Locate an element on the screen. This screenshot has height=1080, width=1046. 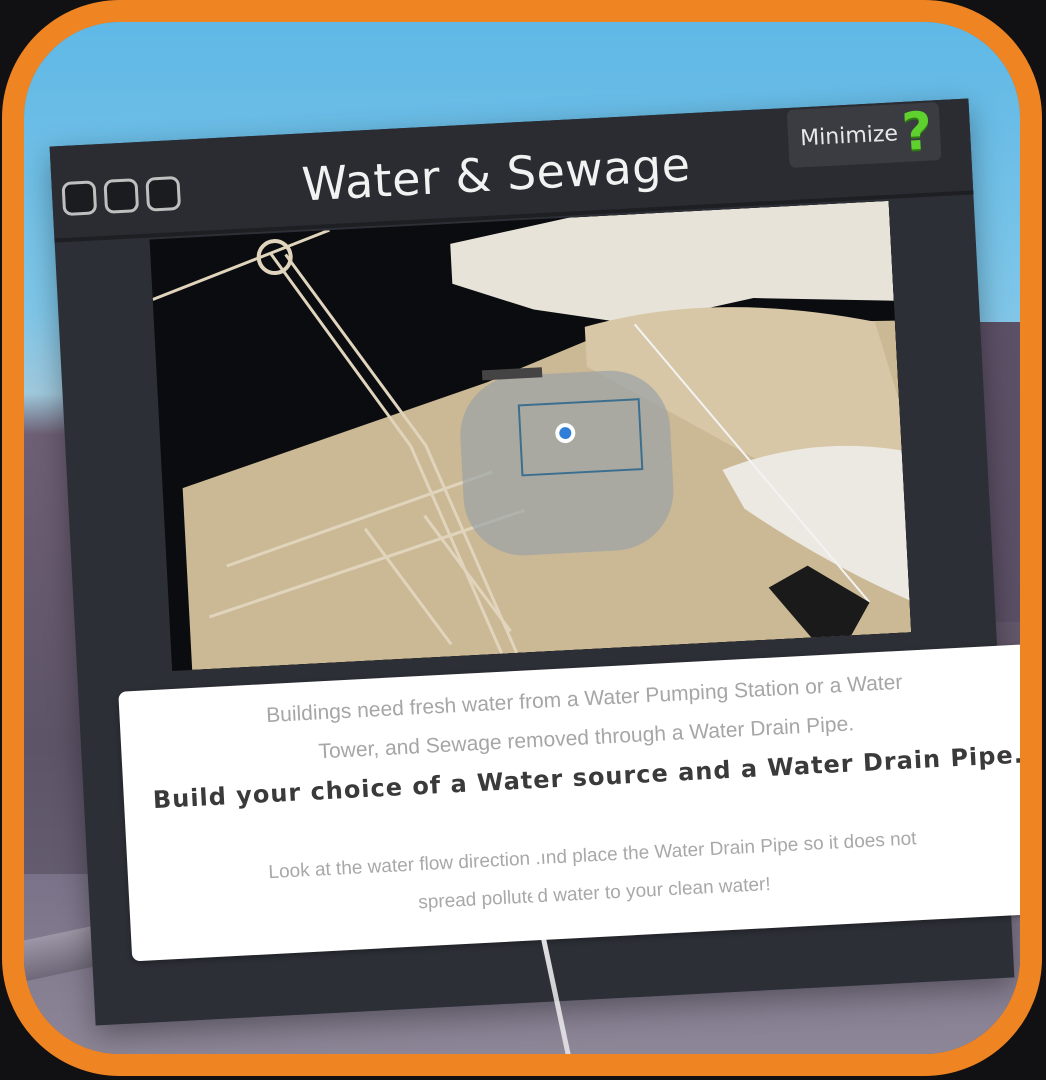
window-buttons is located at coordinates (121, 196).